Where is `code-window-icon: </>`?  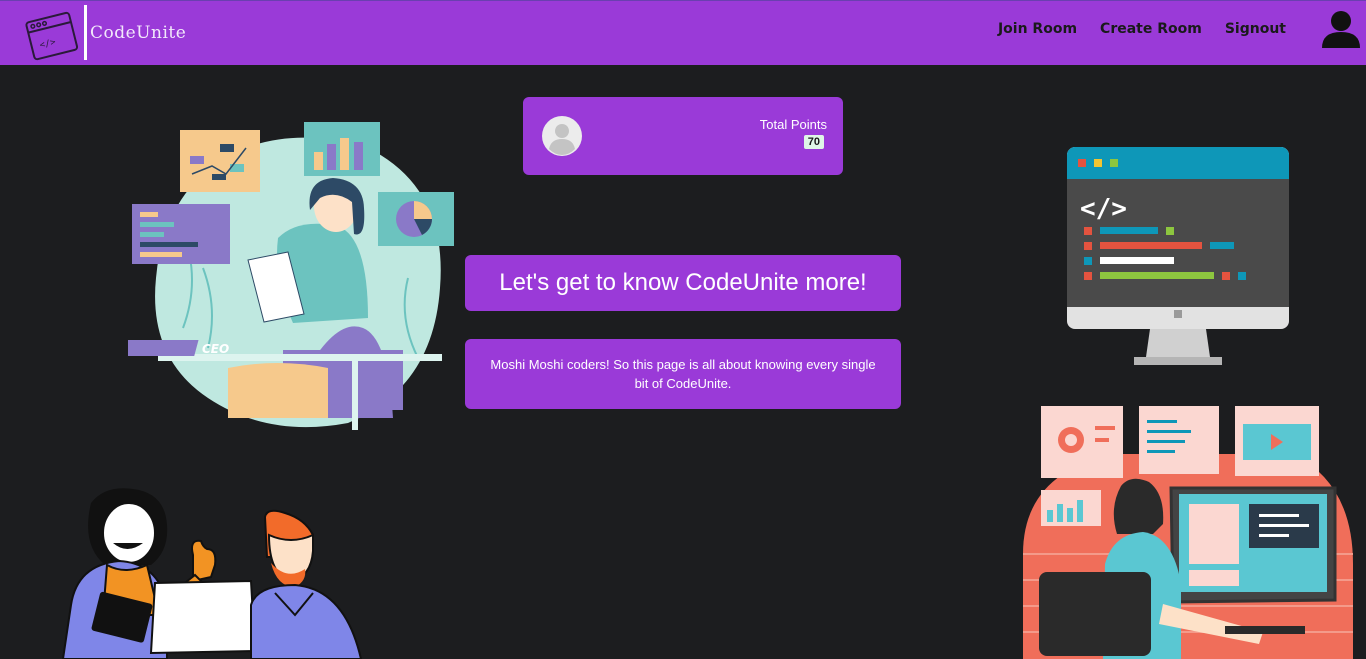 code-window-icon: </> is located at coordinates (56, 33).